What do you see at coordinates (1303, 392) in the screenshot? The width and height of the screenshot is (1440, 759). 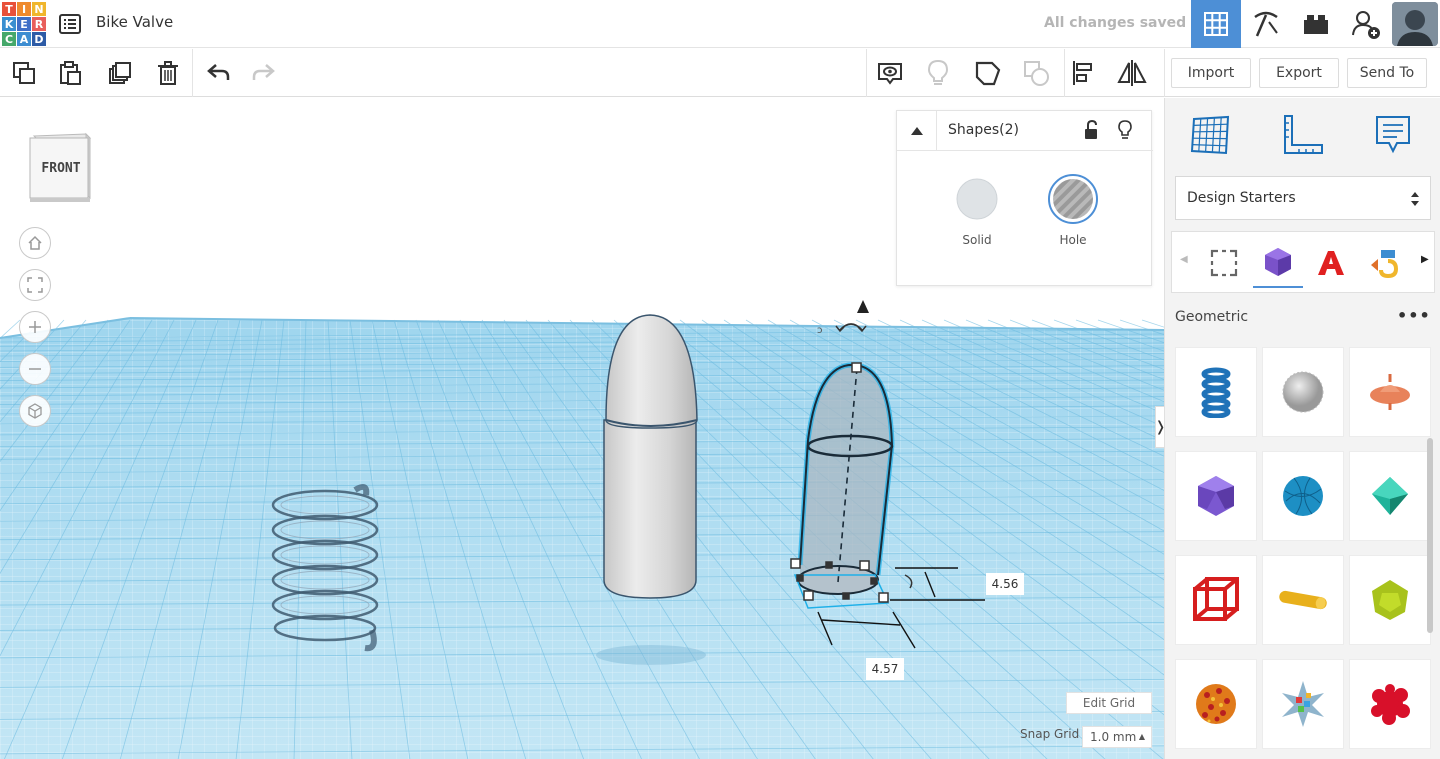 I see `shape-tile-noise-sphere` at bounding box center [1303, 392].